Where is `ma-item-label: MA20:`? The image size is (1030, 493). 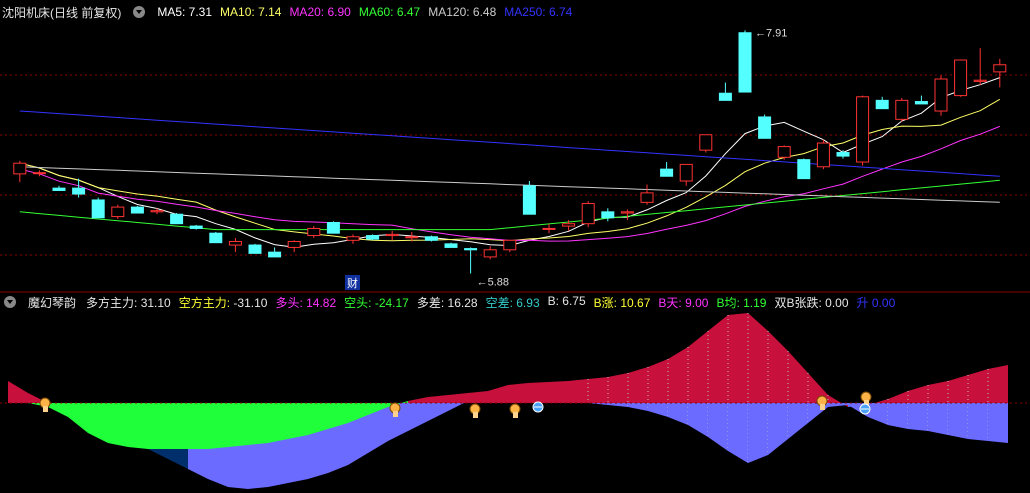
ma-item-label: MA20: is located at coordinates (307, 12).